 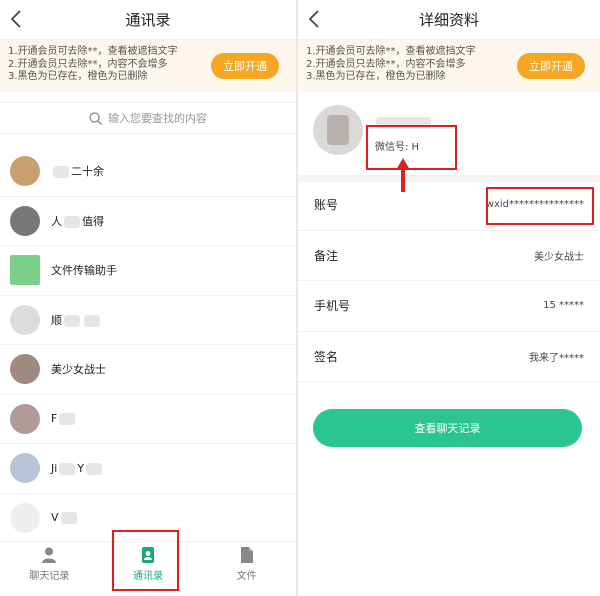 I want to click on contact-name: 二十余, so click(x=87, y=172).